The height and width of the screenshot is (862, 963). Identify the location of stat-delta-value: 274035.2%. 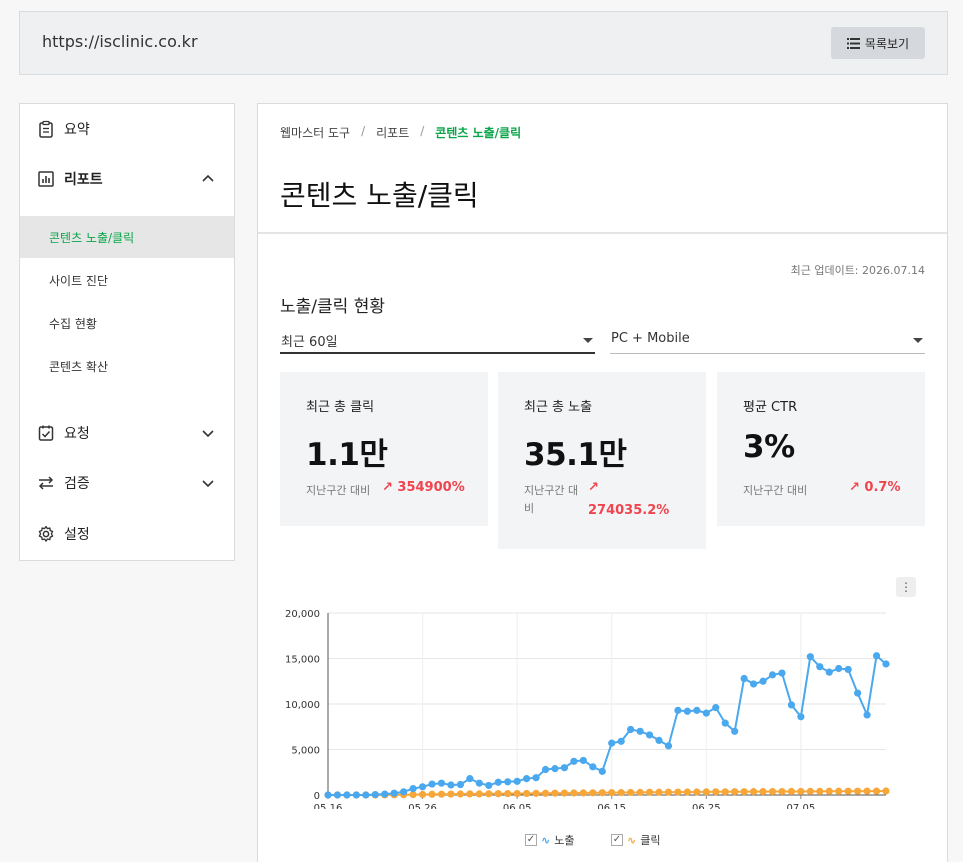
(629, 510).